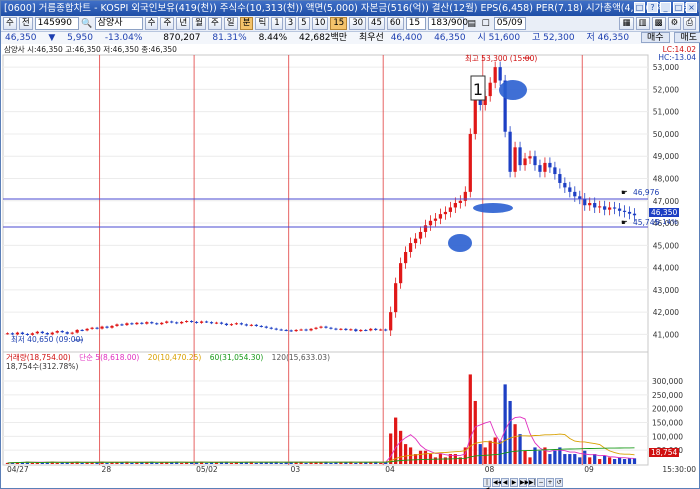 This screenshot has width=700, height=489. Describe the element at coordinates (652, 7) in the screenshot. I see `help-icon: ?` at that location.